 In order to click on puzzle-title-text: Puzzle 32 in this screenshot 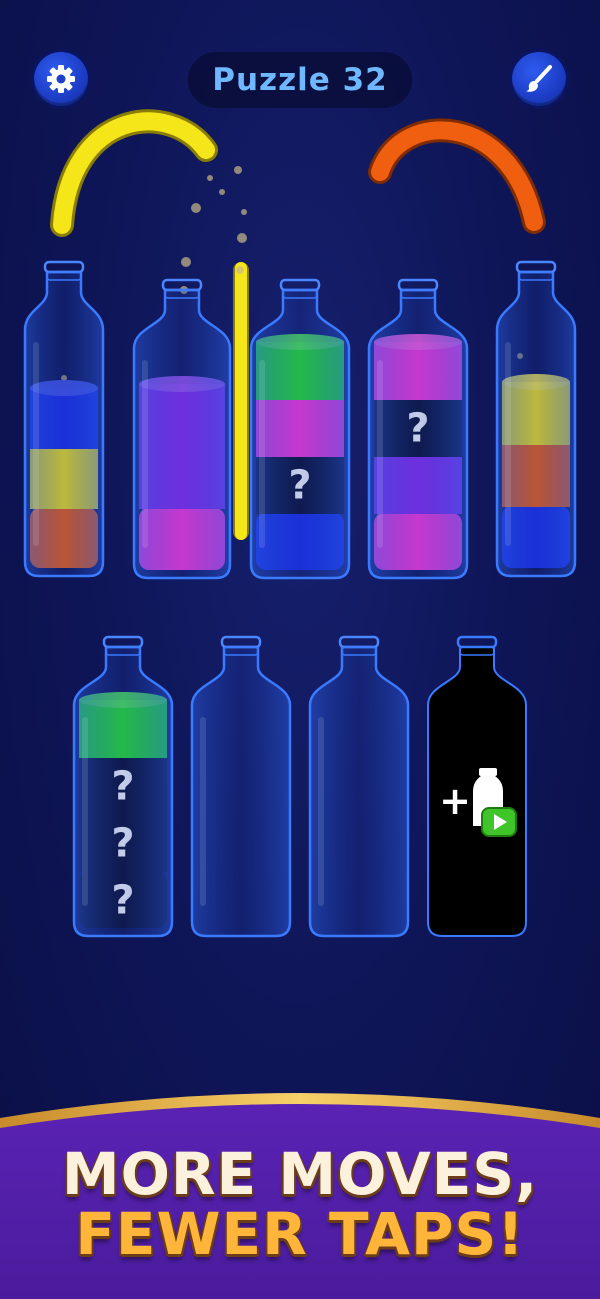, I will do `click(300, 80)`.